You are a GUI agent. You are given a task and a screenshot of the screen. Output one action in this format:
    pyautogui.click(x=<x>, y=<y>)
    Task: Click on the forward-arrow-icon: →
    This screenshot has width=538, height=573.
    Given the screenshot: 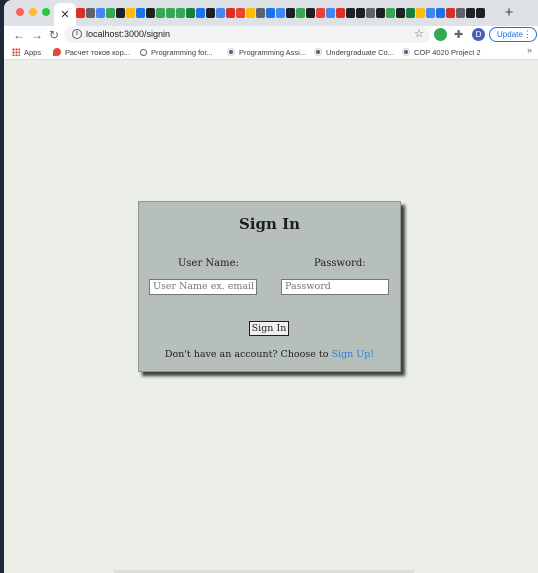 What is the action you would take?
    pyautogui.click(x=37, y=35)
    